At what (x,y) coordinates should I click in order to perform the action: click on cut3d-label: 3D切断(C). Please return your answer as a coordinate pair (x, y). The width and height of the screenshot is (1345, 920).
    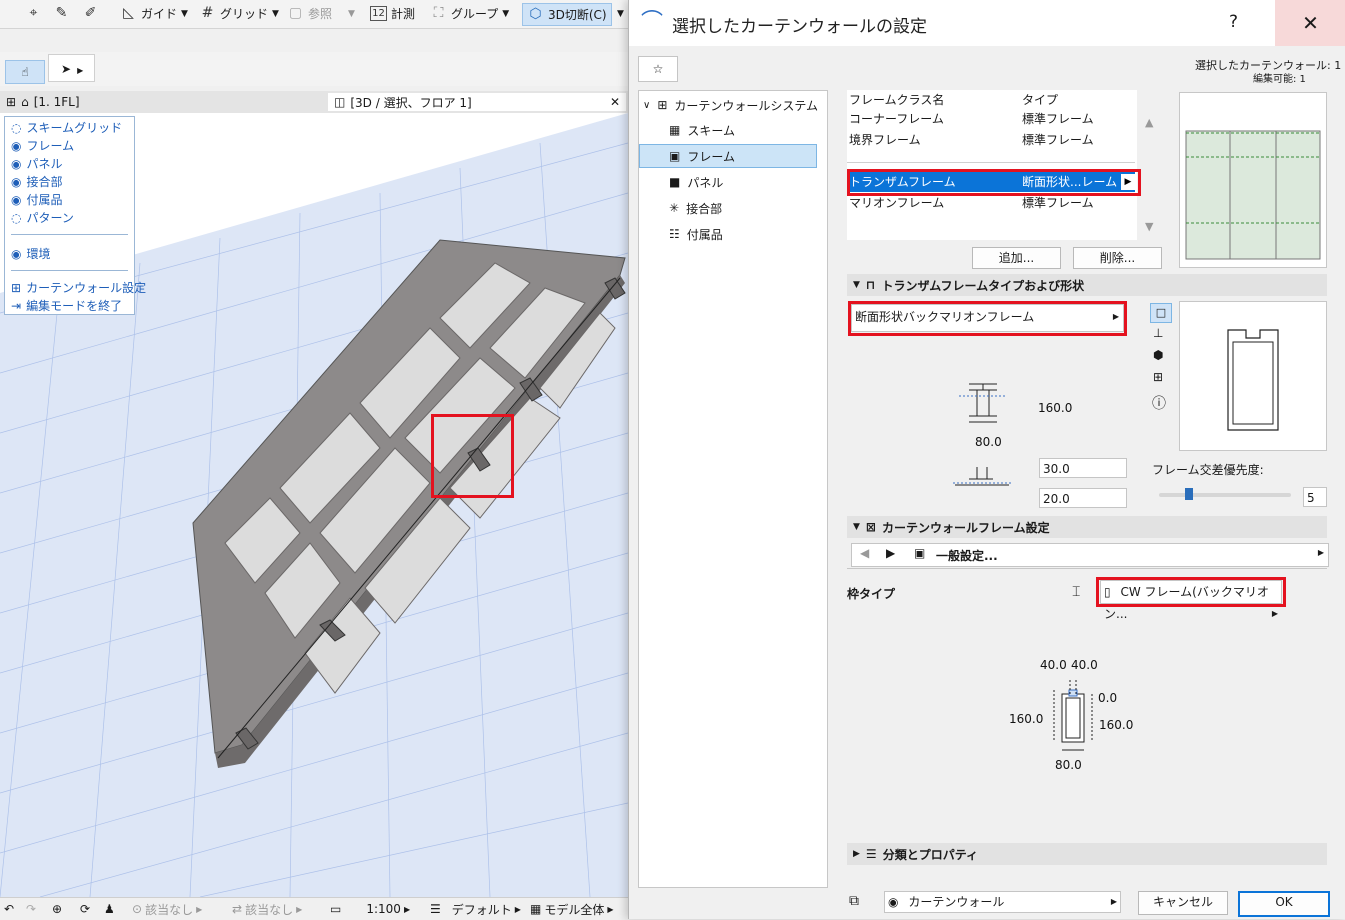
    Looking at the image, I should click on (577, 15).